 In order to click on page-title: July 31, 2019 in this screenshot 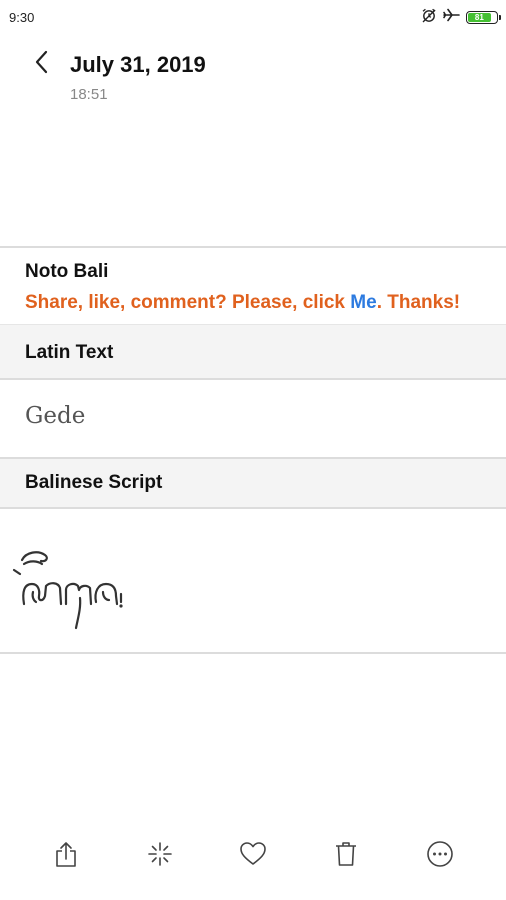, I will do `click(138, 64)`.